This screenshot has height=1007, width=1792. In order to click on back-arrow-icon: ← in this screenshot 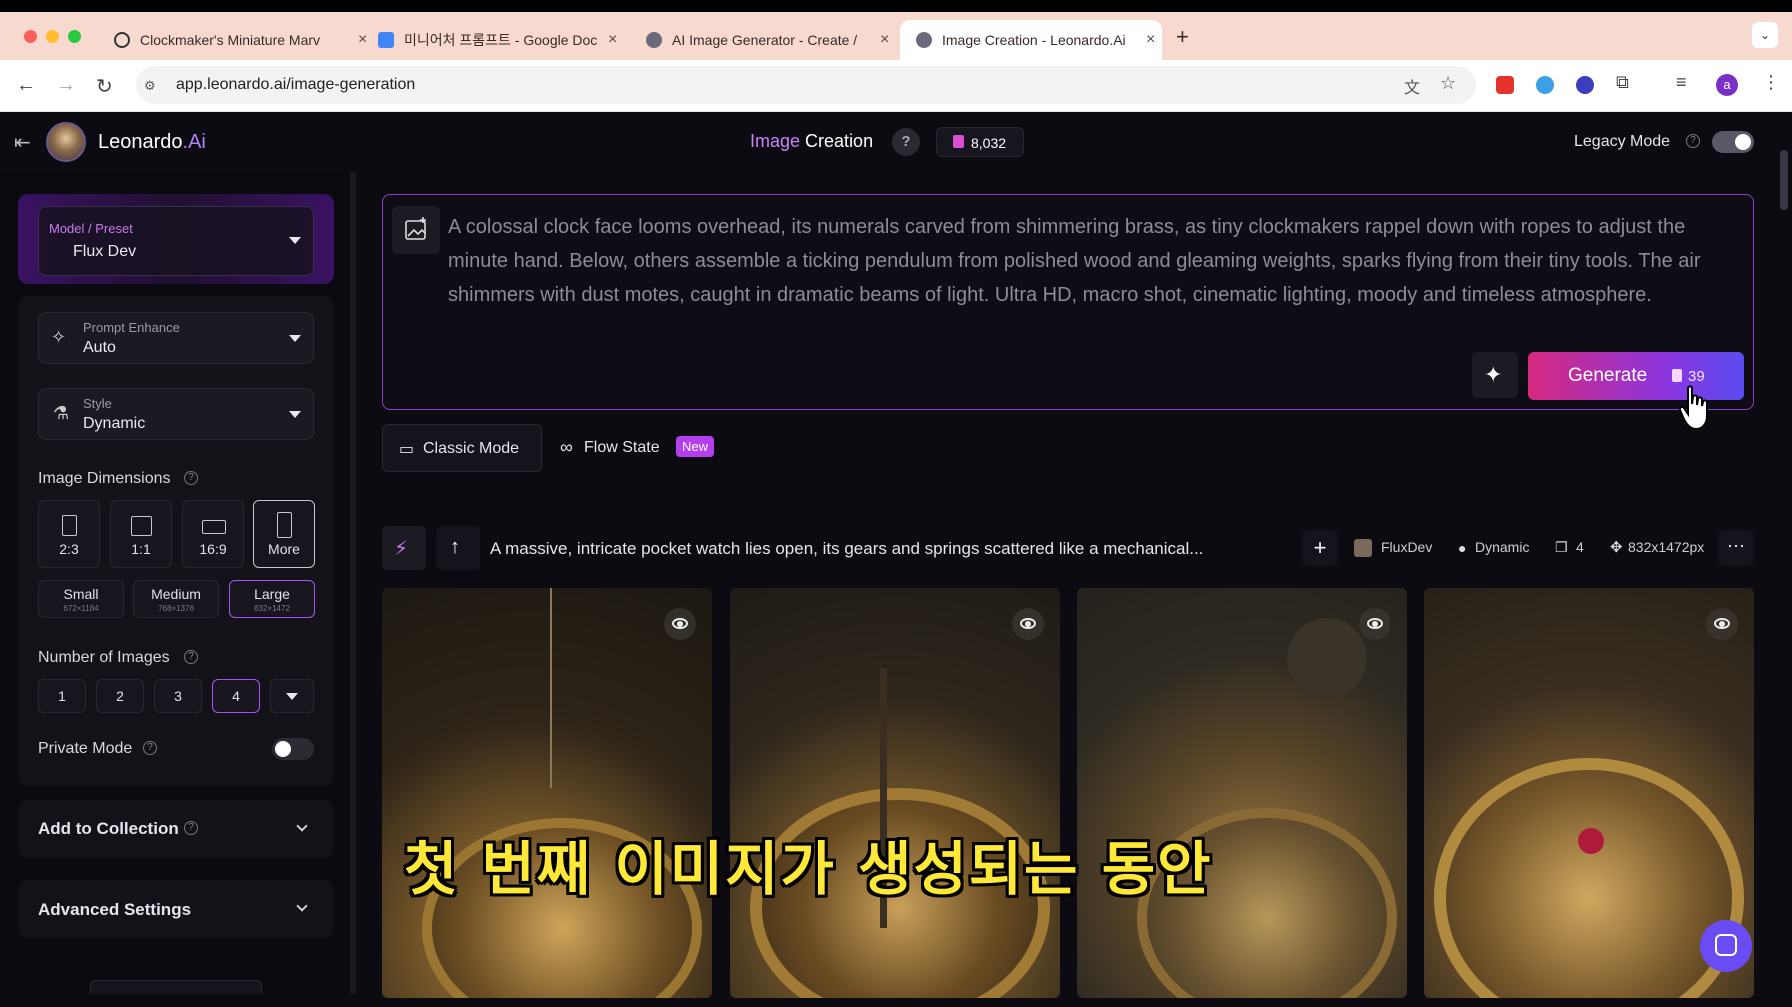, I will do `click(26, 85)`.